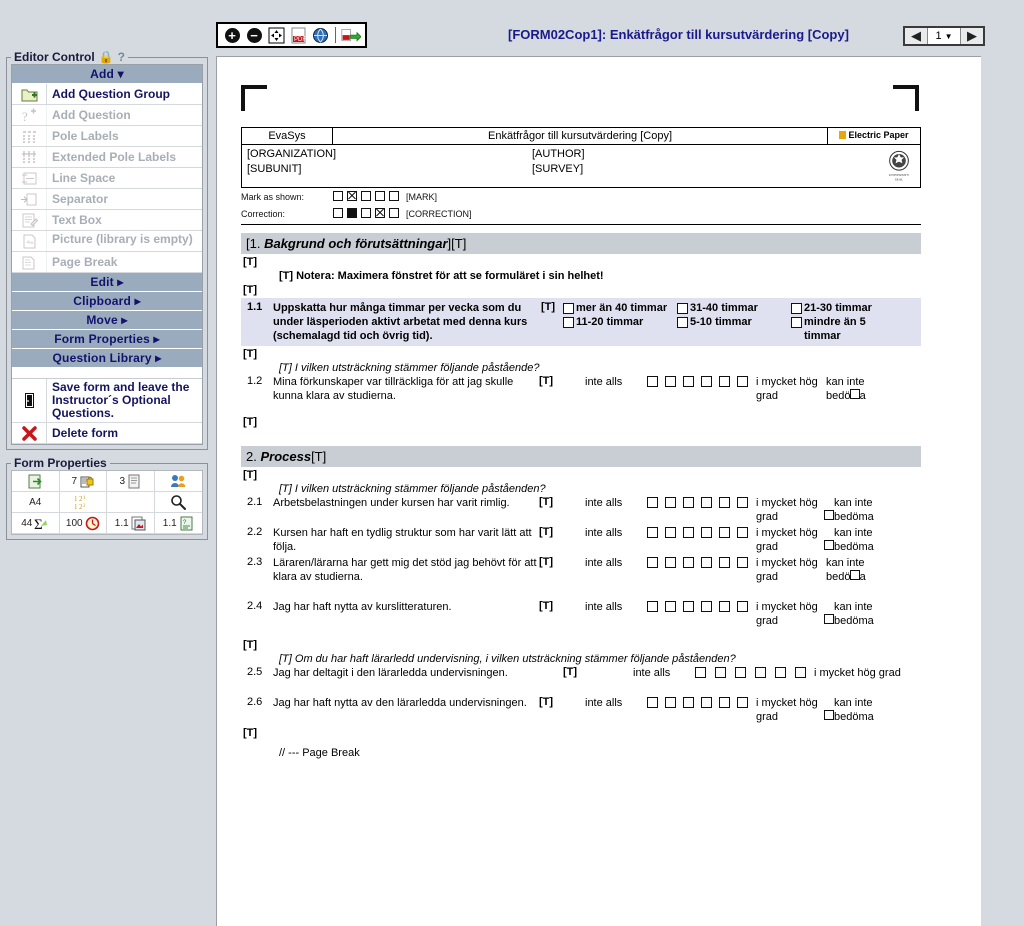 The height and width of the screenshot is (926, 1024). I want to click on option-6: mindre än 5 timmar, so click(847, 329).